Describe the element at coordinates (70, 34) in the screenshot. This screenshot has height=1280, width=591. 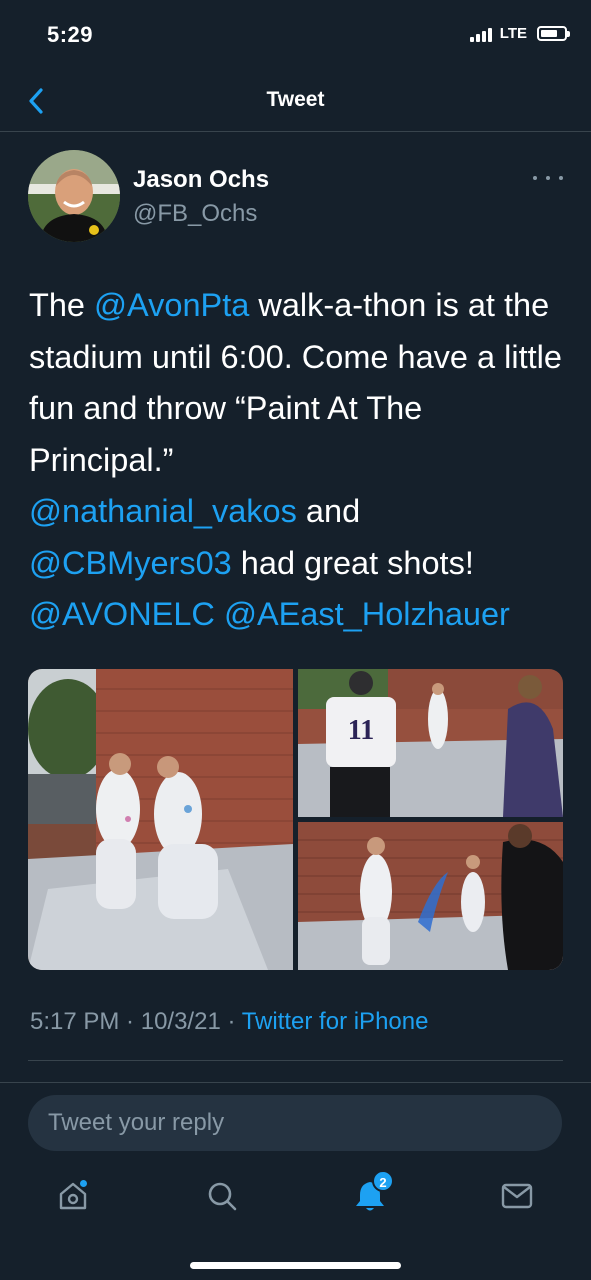
I see `status-time: 5:29` at that location.